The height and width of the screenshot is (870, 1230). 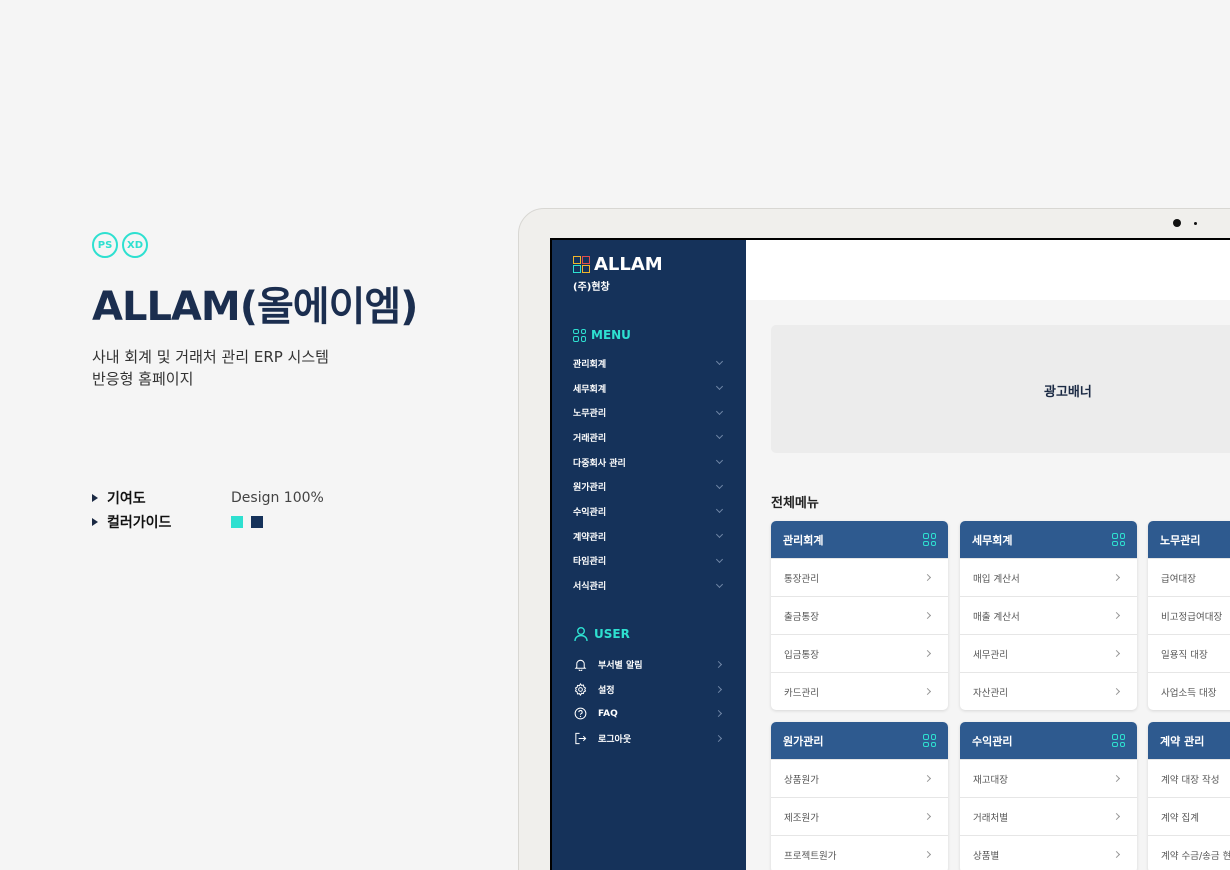 I want to click on sidebar-item-tax-accounting: 세무회계, so click(x=649, y=388).